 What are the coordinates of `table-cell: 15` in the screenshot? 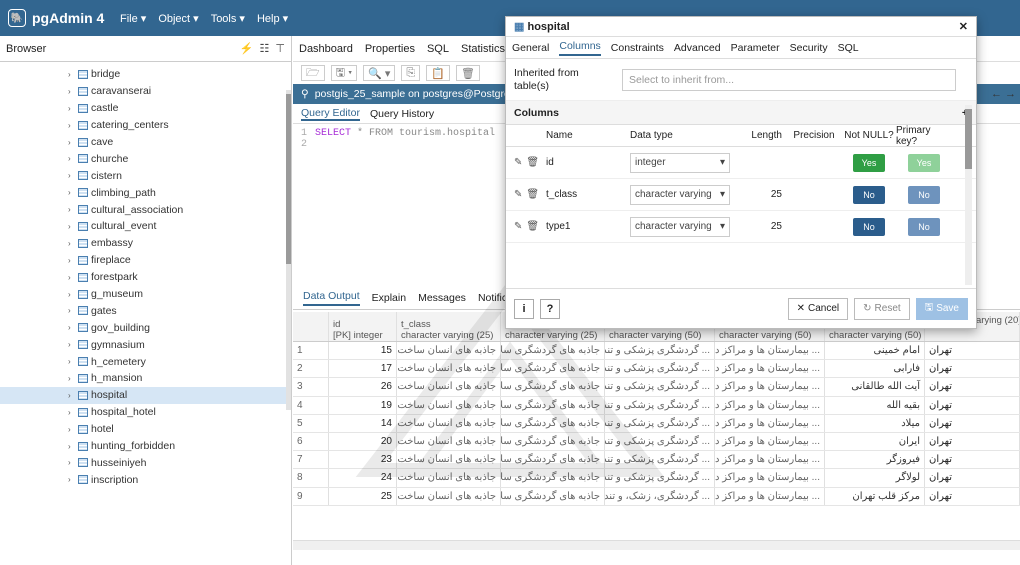 It's located at (363, 351).